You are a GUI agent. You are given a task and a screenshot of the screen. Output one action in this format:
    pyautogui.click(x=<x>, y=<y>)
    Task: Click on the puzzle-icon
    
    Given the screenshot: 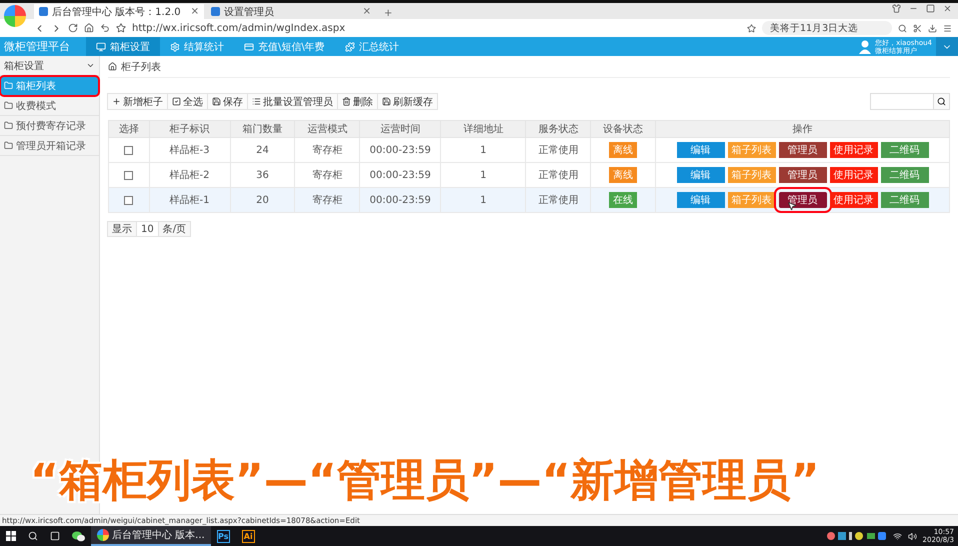 What is the action you would take?
    pyautogui.click(x=349, y=47)
    